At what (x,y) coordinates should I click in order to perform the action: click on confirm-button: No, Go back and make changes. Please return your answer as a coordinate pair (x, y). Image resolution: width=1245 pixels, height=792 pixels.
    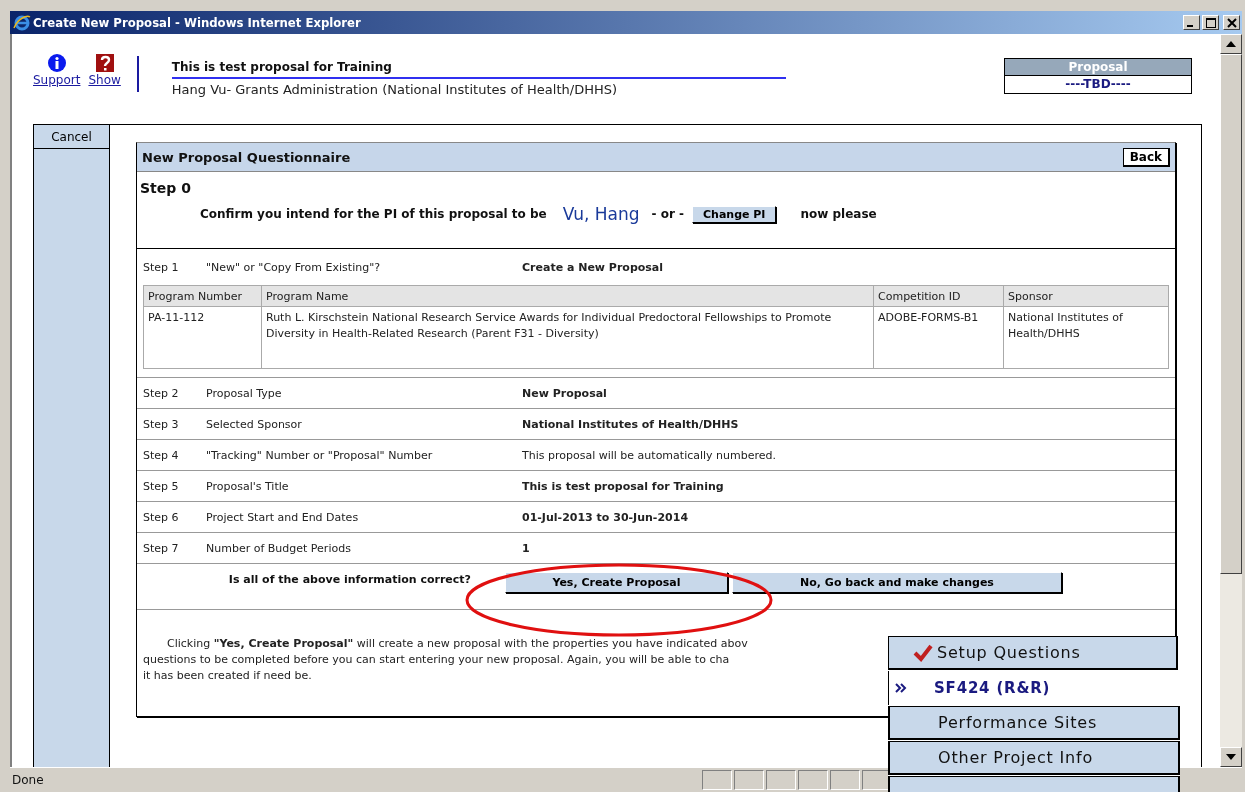
    Looking at the image, I should click on (897, 582).